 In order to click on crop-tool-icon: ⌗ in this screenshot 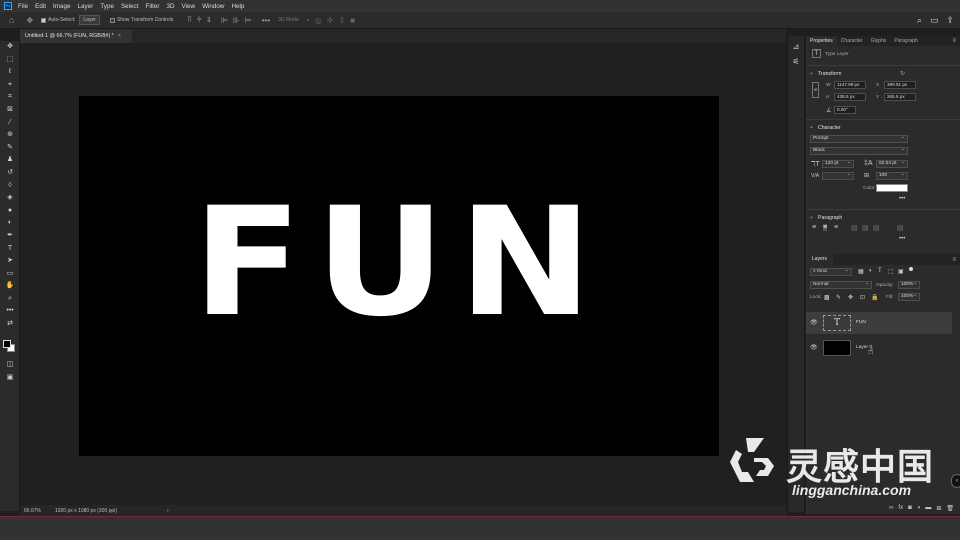, I will do `click(10, 97)`.